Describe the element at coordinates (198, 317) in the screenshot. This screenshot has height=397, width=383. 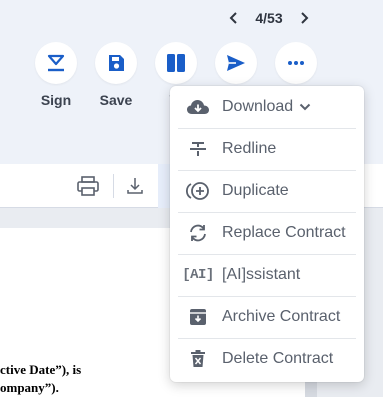
I see `archive-icon` at that location.